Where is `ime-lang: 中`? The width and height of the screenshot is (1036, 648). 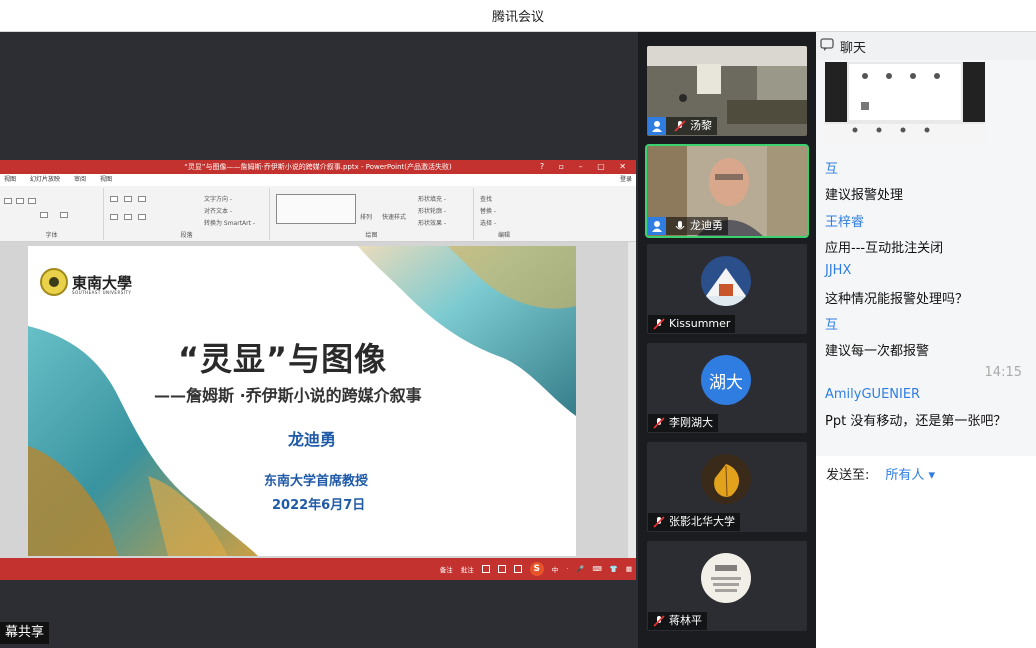 ime-lang: 中 is located at coordinates (555, 569).